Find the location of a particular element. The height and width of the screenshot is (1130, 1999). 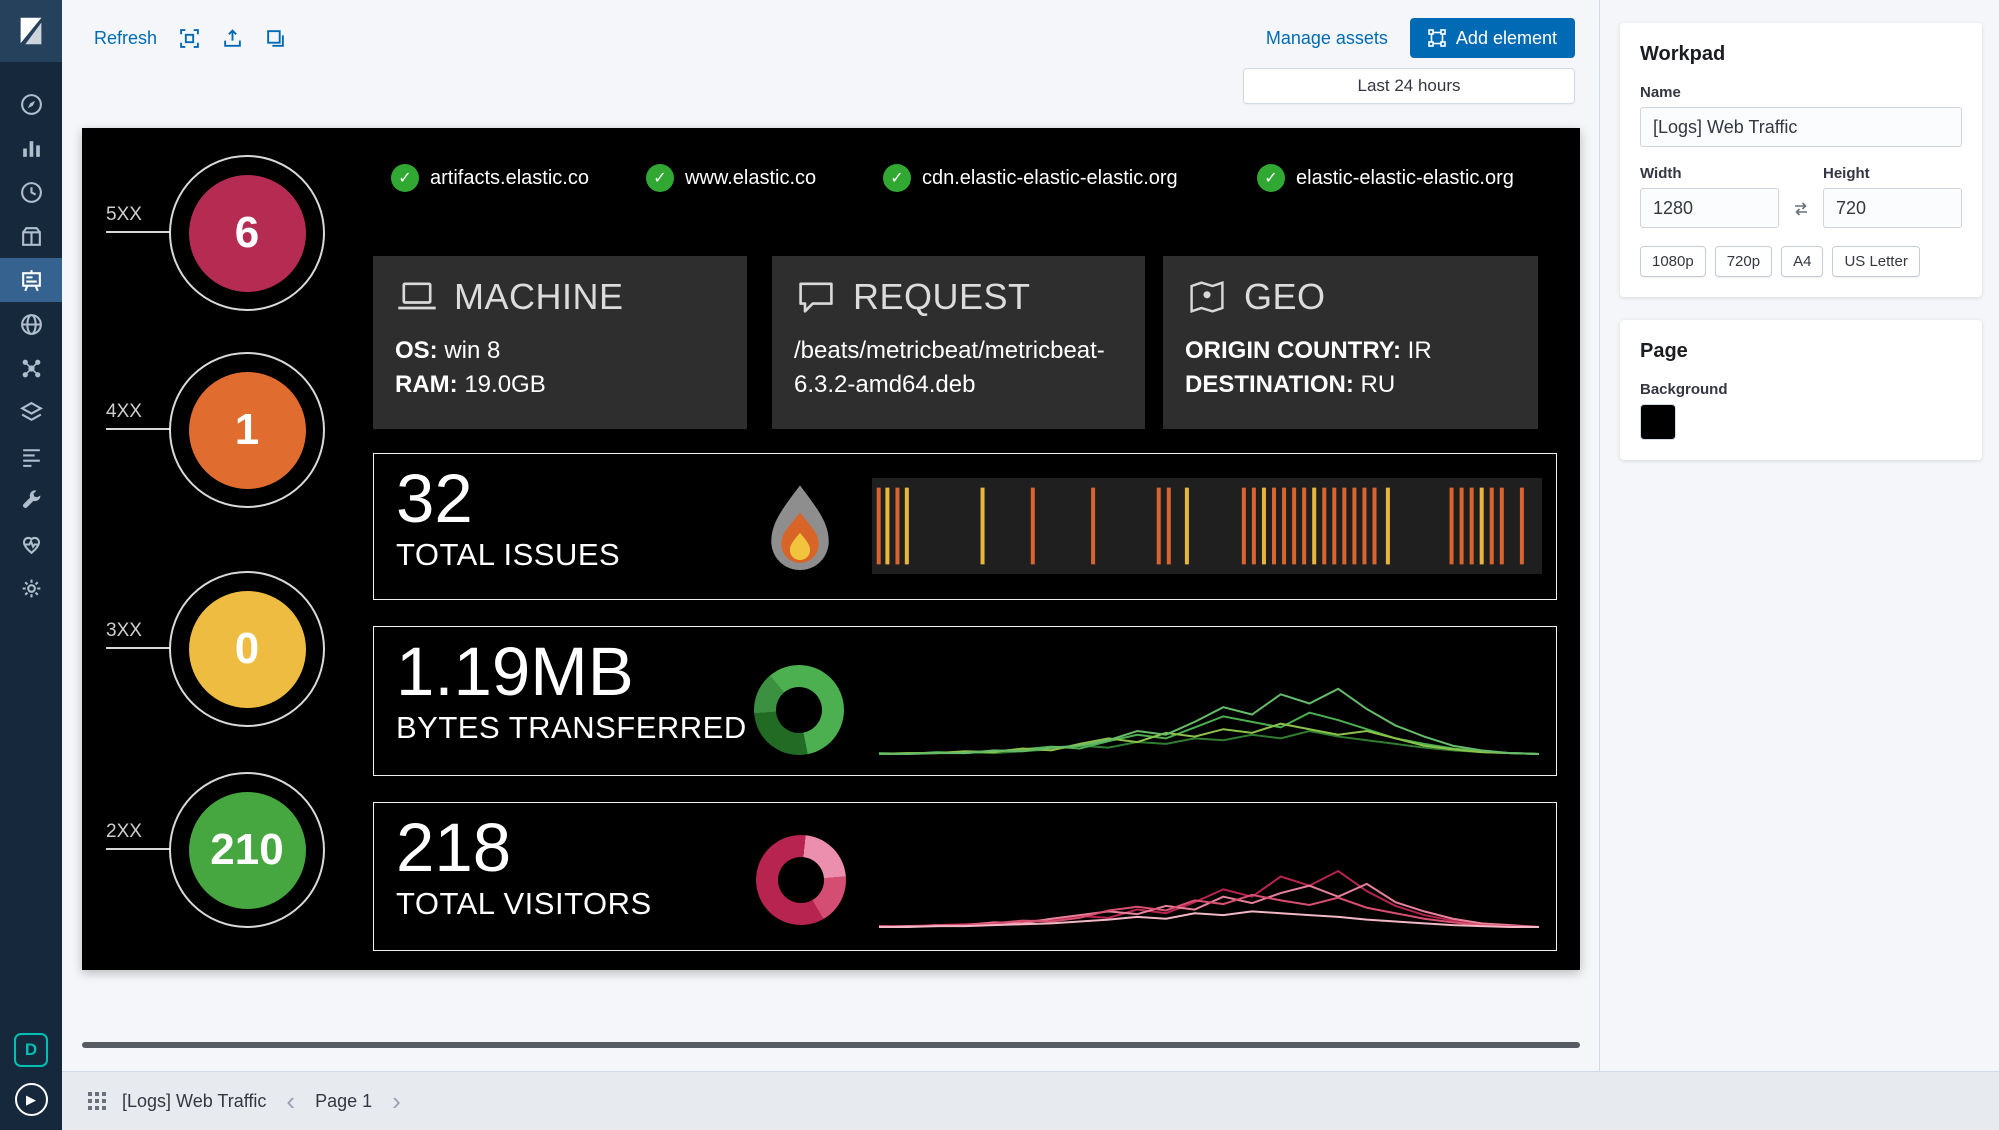

nav-monitoring is located at coordinates (31, 544).